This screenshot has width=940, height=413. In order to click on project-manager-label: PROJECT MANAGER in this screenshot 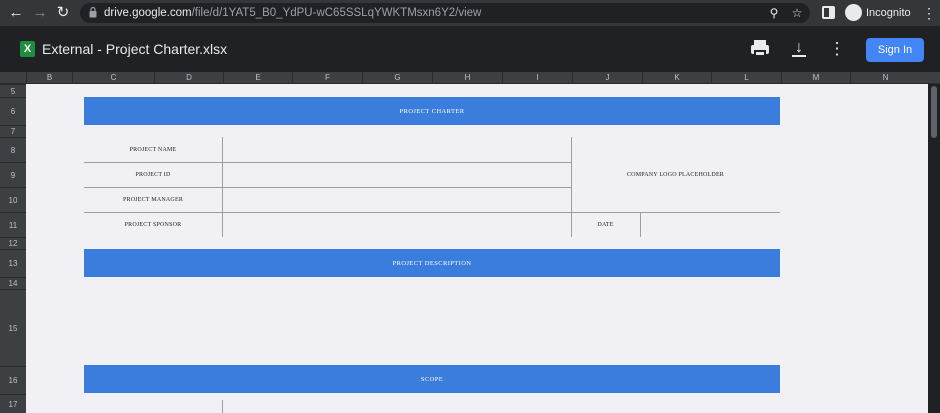, I will do `click(153, 199)`.